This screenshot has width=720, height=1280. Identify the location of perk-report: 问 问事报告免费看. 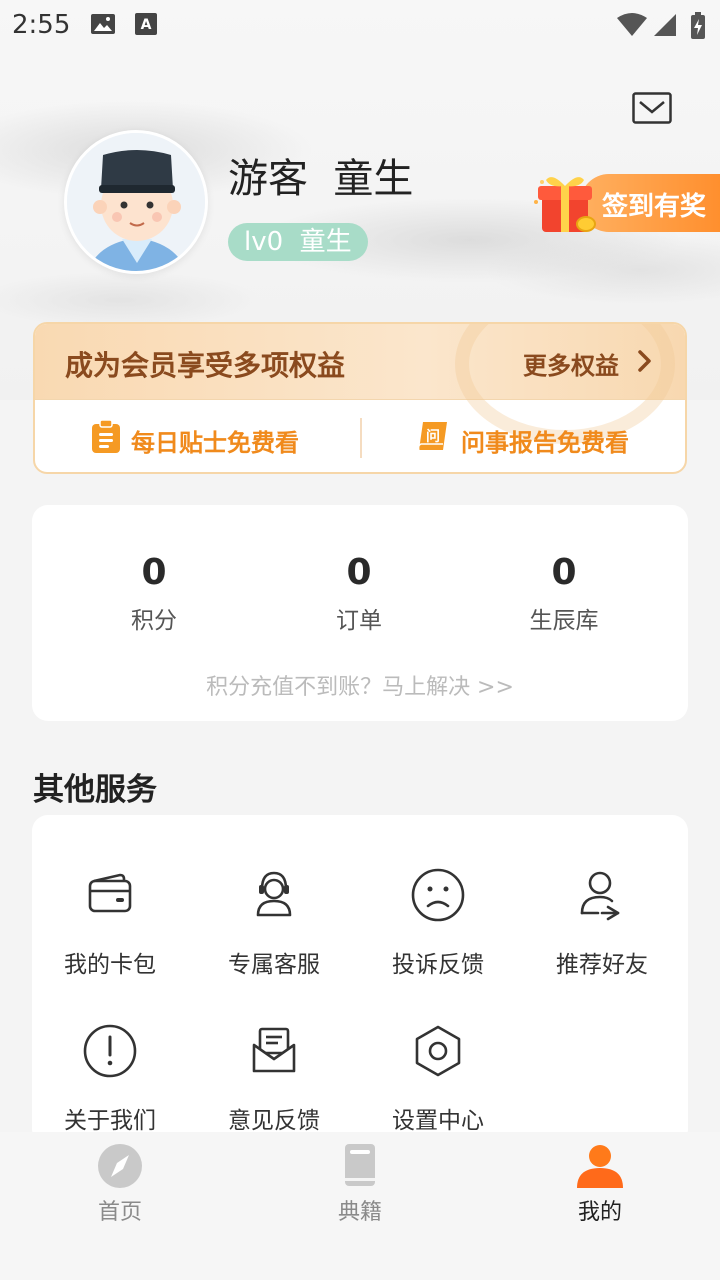
(532, 438).